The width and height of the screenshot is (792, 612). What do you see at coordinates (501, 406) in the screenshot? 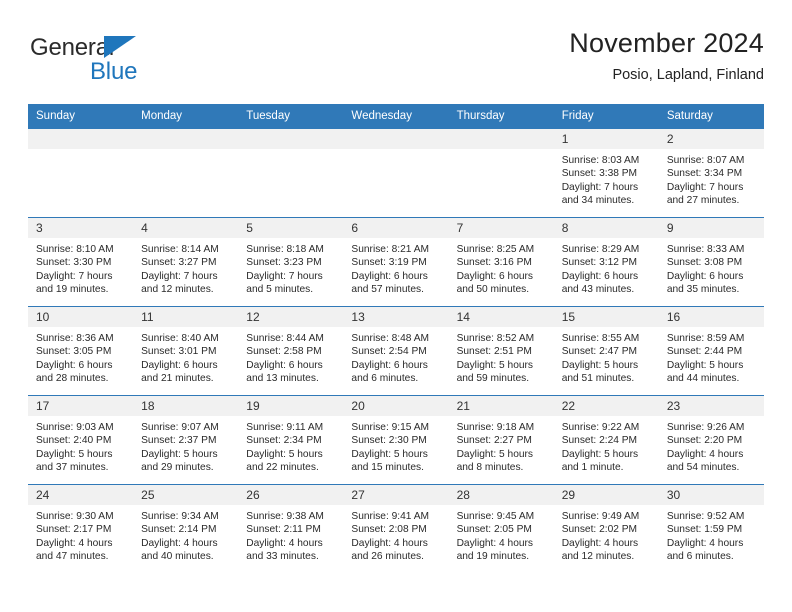
I see `day-number: 21` at bounding box center [501, 406].